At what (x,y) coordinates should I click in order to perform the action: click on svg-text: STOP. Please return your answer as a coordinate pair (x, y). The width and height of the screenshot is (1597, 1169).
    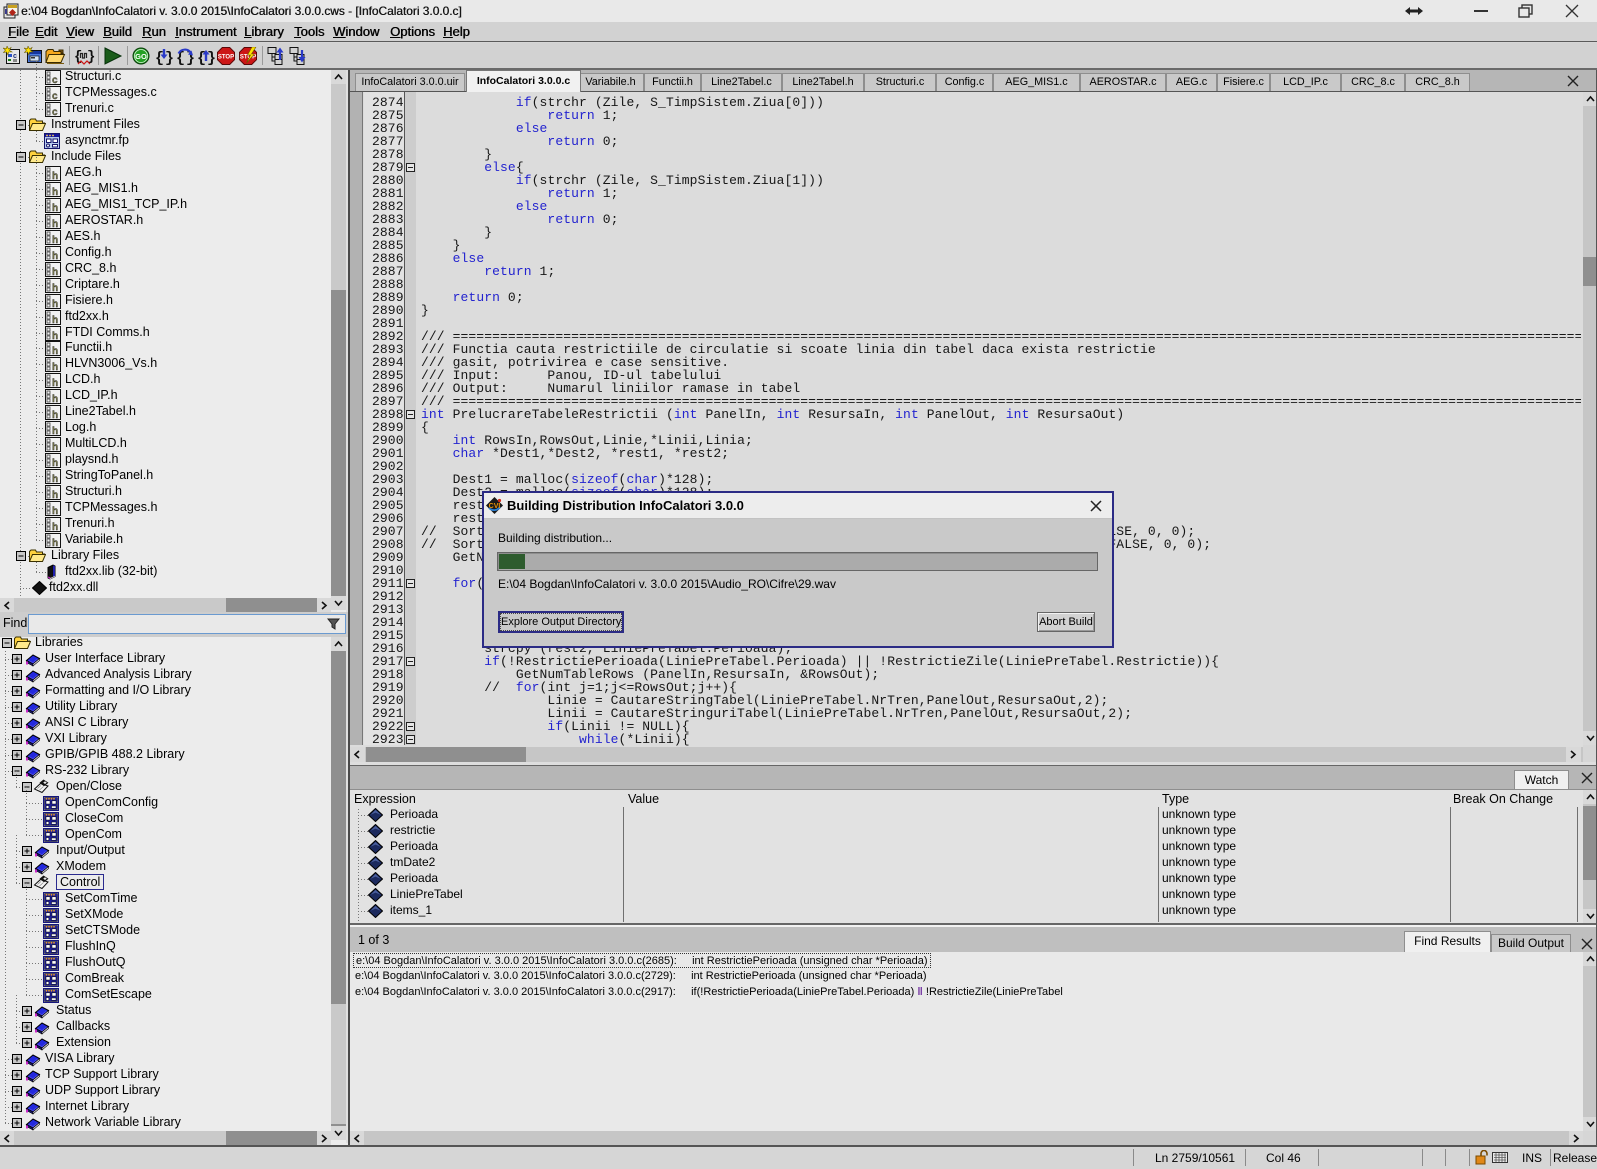
    Looking at the image, I should click on (226, 58).